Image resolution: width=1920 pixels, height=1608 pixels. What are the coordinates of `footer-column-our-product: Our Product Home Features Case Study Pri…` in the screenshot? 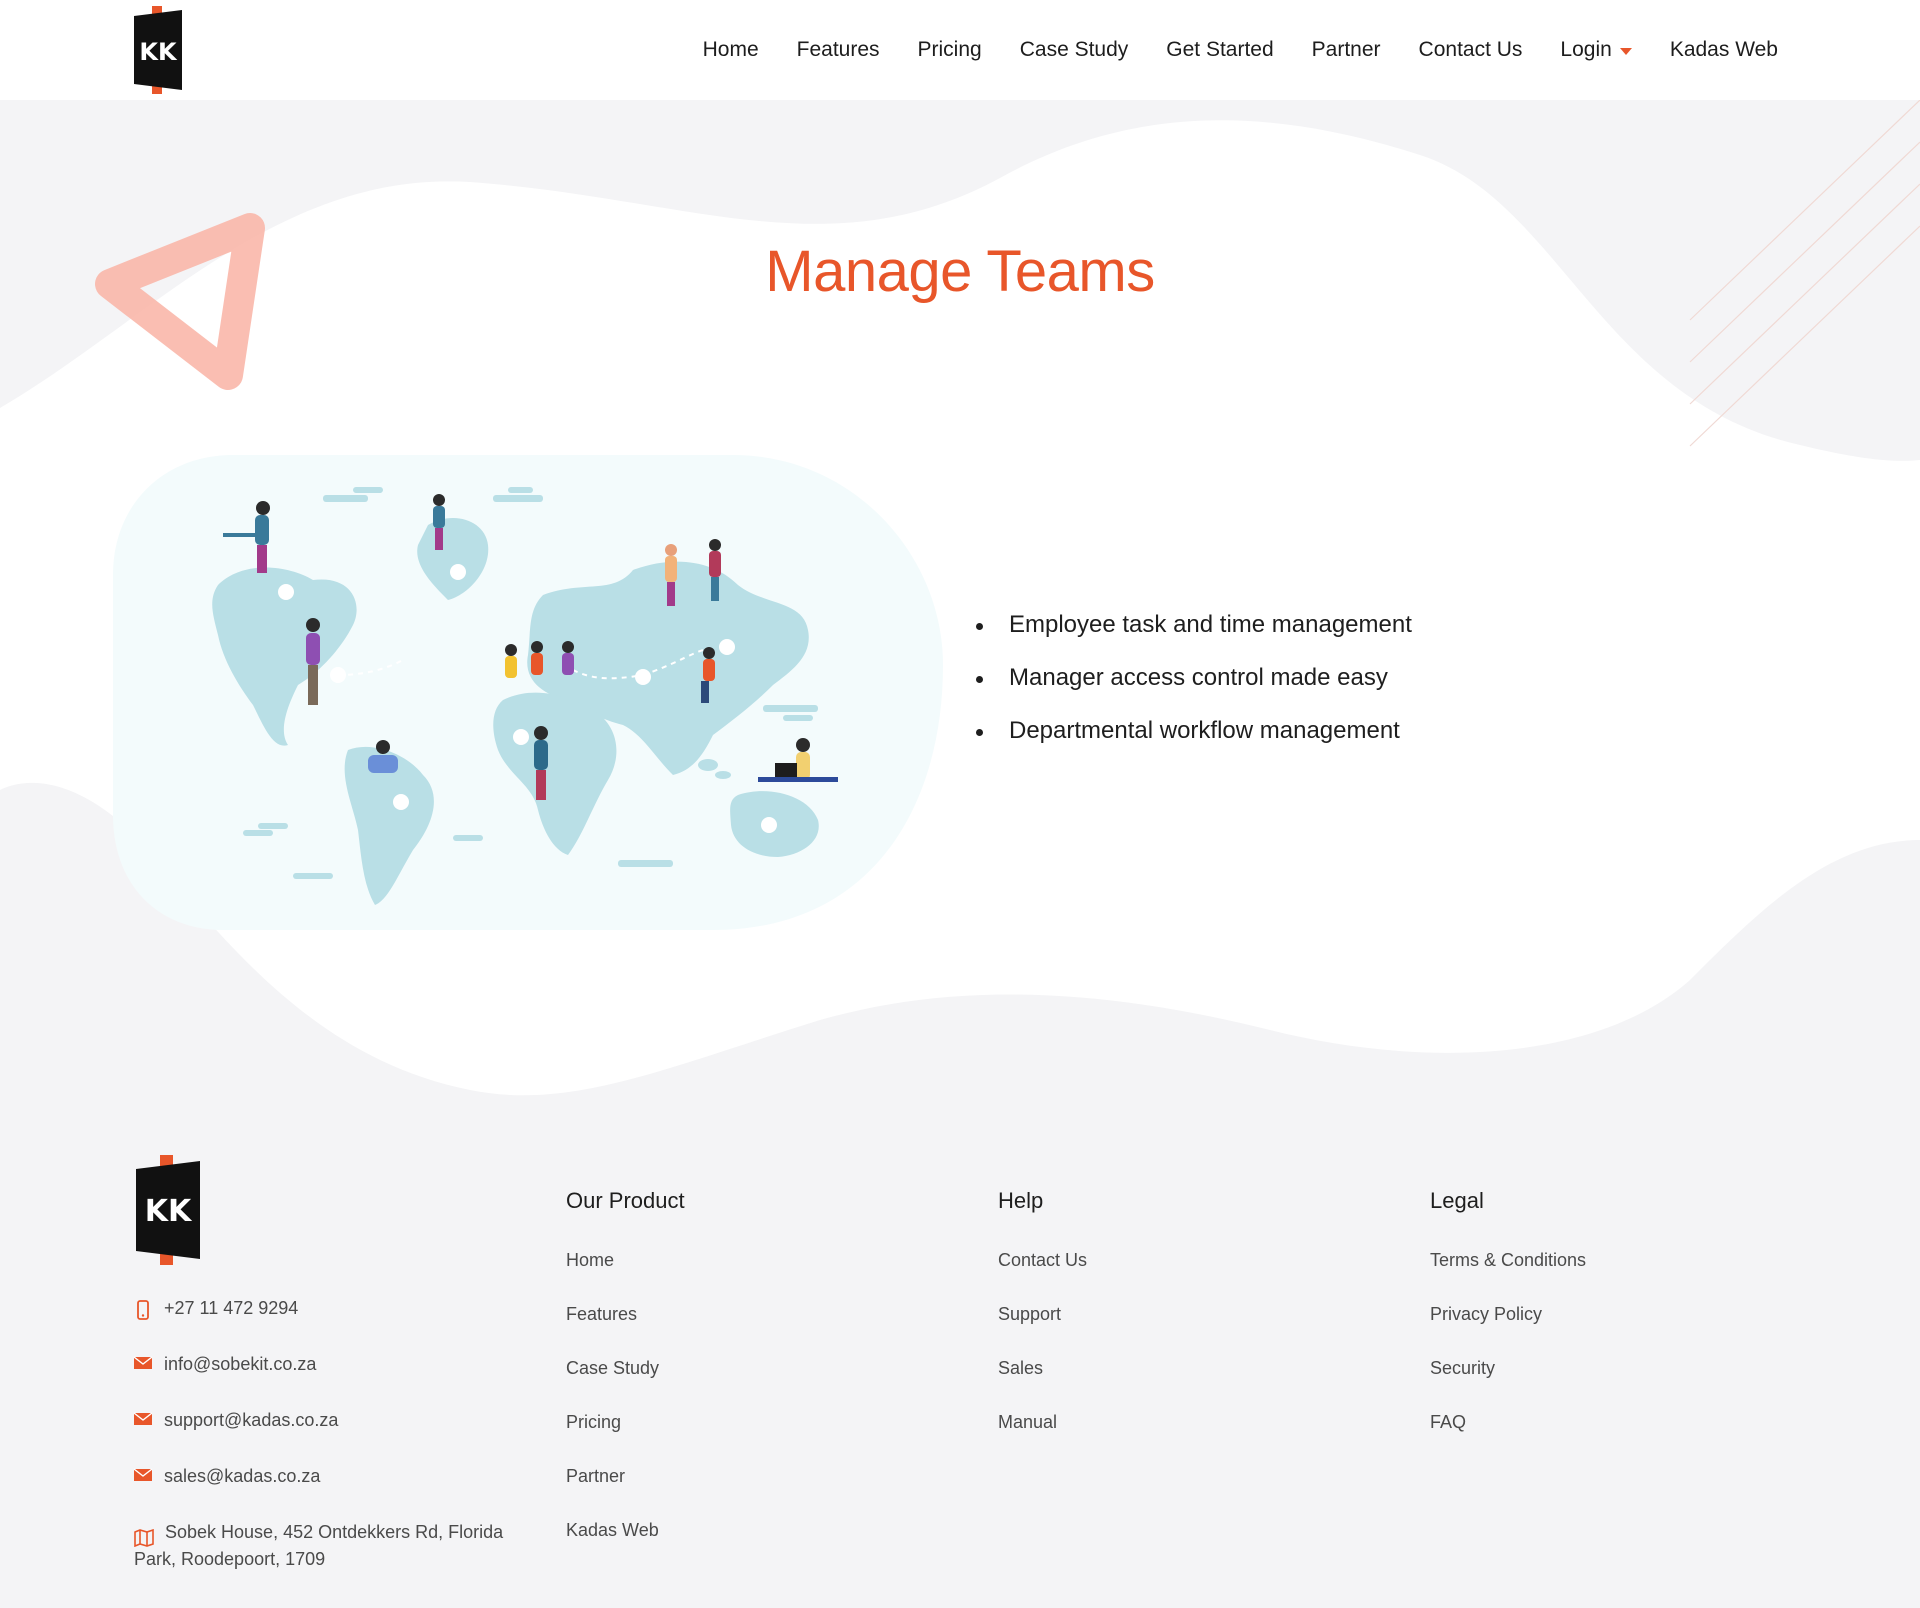 It's located at (625, 1380).